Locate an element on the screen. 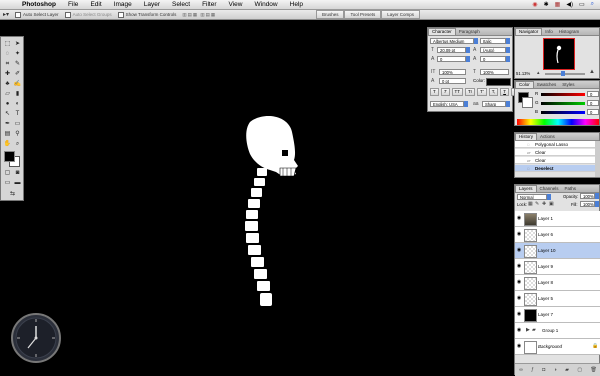 The width and height of the screenshot is (600, 376). link-layers-icon: ∞ is located at coordinates (521, 370).